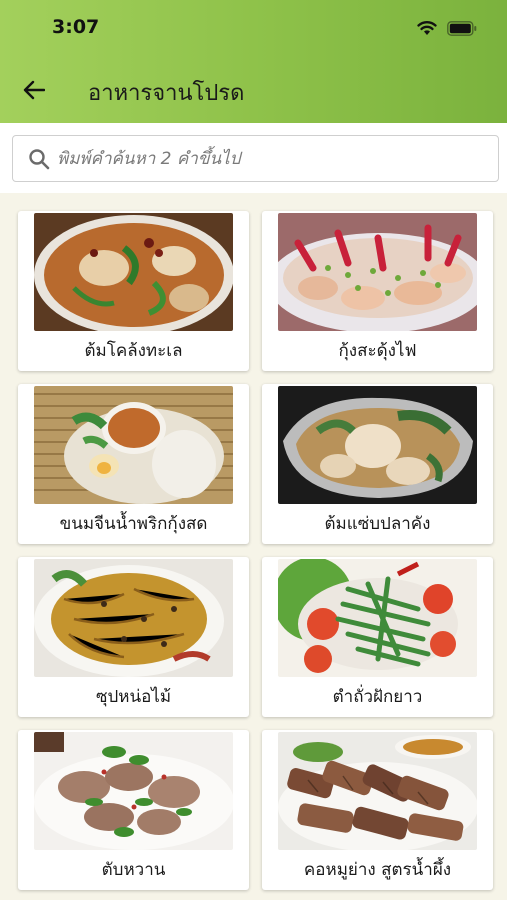 The height and width of the screenshot is (900, 507). I want to click on dish-card: ตับหวาน, so click(133, 810).